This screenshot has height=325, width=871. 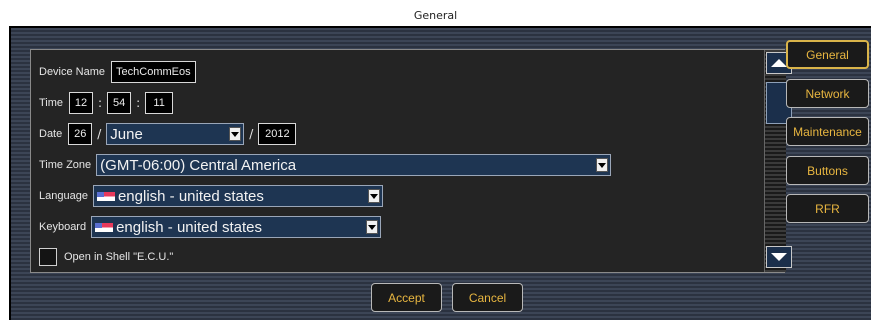 I want to click on date-row: Date 26 / June / 2012, so click(x=168, y=134).